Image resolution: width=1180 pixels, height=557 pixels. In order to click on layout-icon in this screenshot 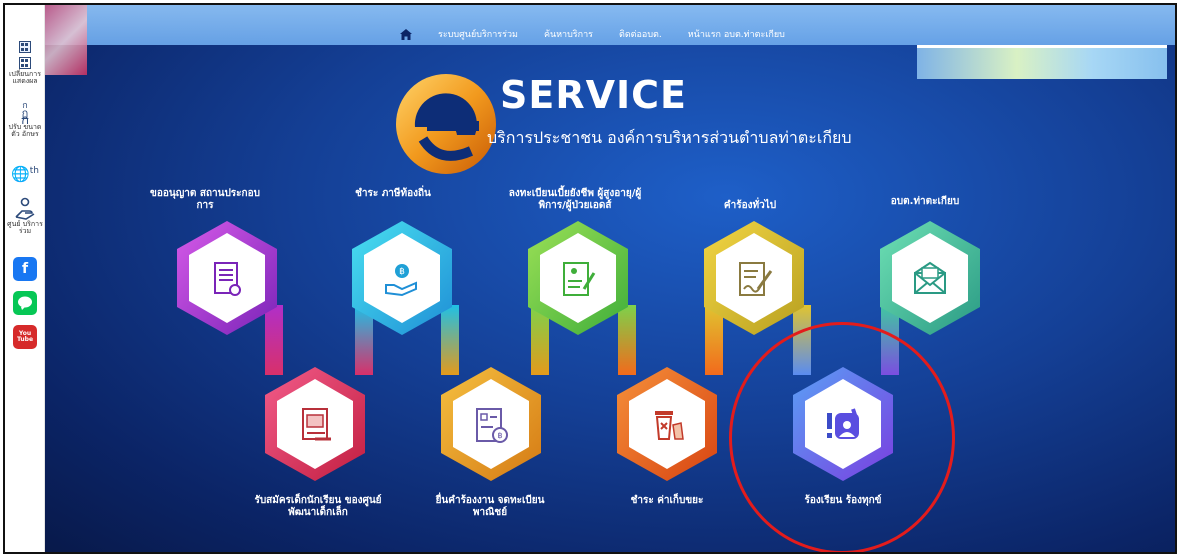, I will do `click(25, 63)`.